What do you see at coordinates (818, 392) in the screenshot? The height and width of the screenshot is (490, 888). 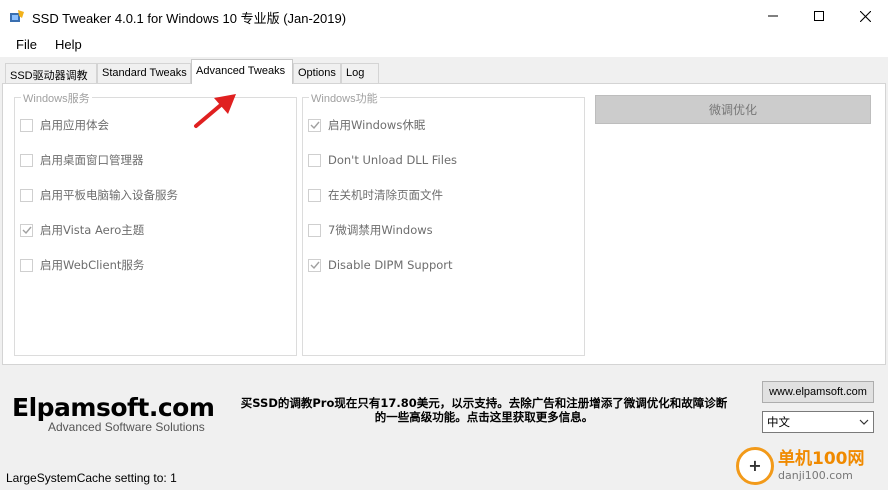 I see `website-button: www.elpamsoft.com` at bounding box center [818, 392].